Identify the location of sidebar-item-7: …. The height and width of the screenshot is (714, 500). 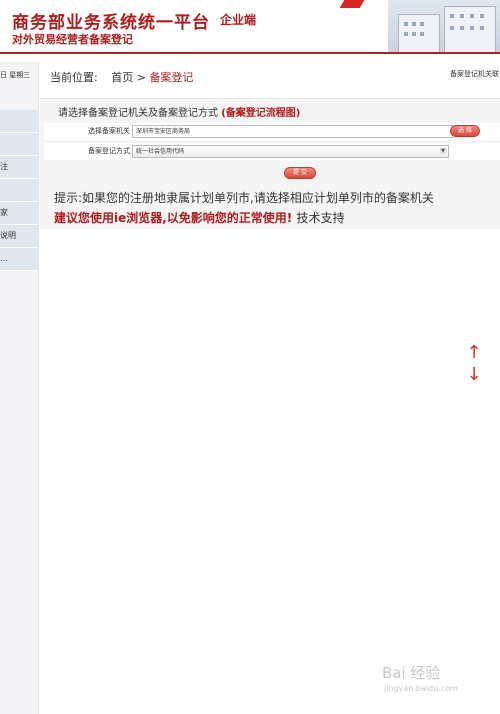
(19, 259).